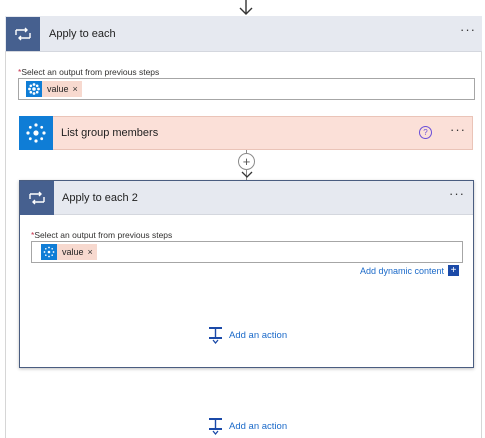 The height and width of the screenshot is (438, 485). I want to click on add-icon: +, so click(454, 270).